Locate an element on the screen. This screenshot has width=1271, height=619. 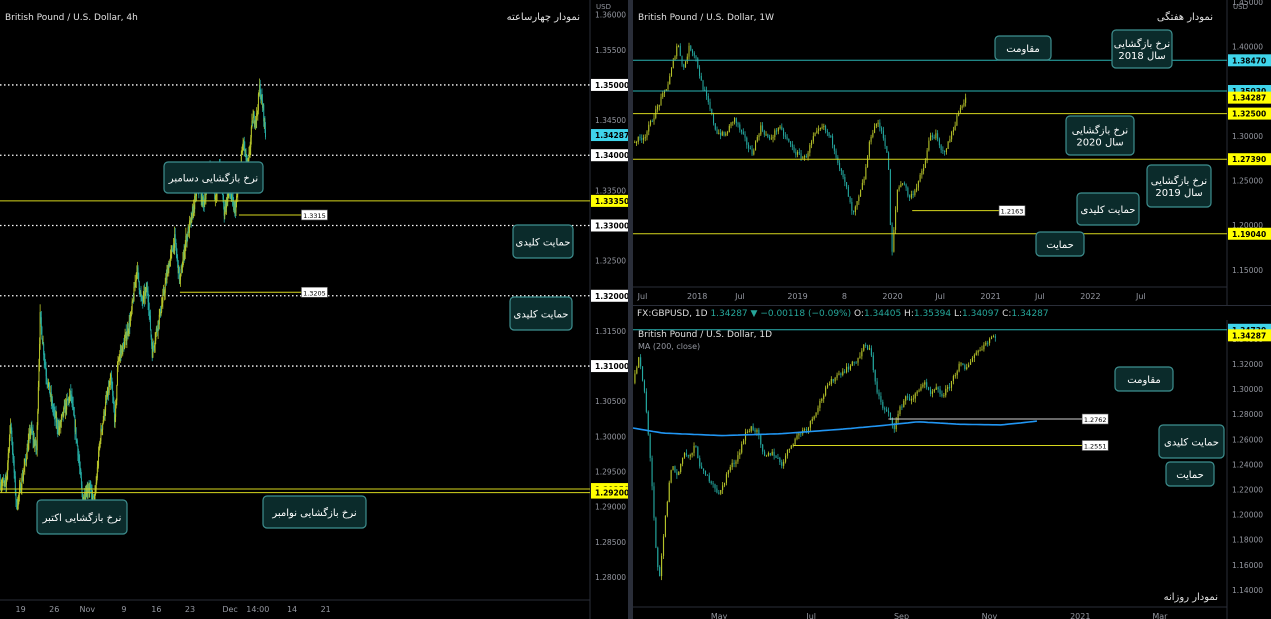
callout-text: مقاومت is located at coordinates (1143, 380).